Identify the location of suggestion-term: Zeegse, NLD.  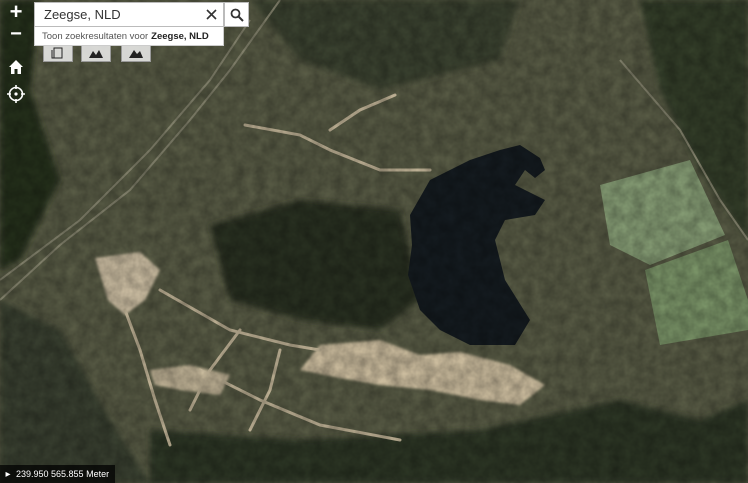
(180, 36).